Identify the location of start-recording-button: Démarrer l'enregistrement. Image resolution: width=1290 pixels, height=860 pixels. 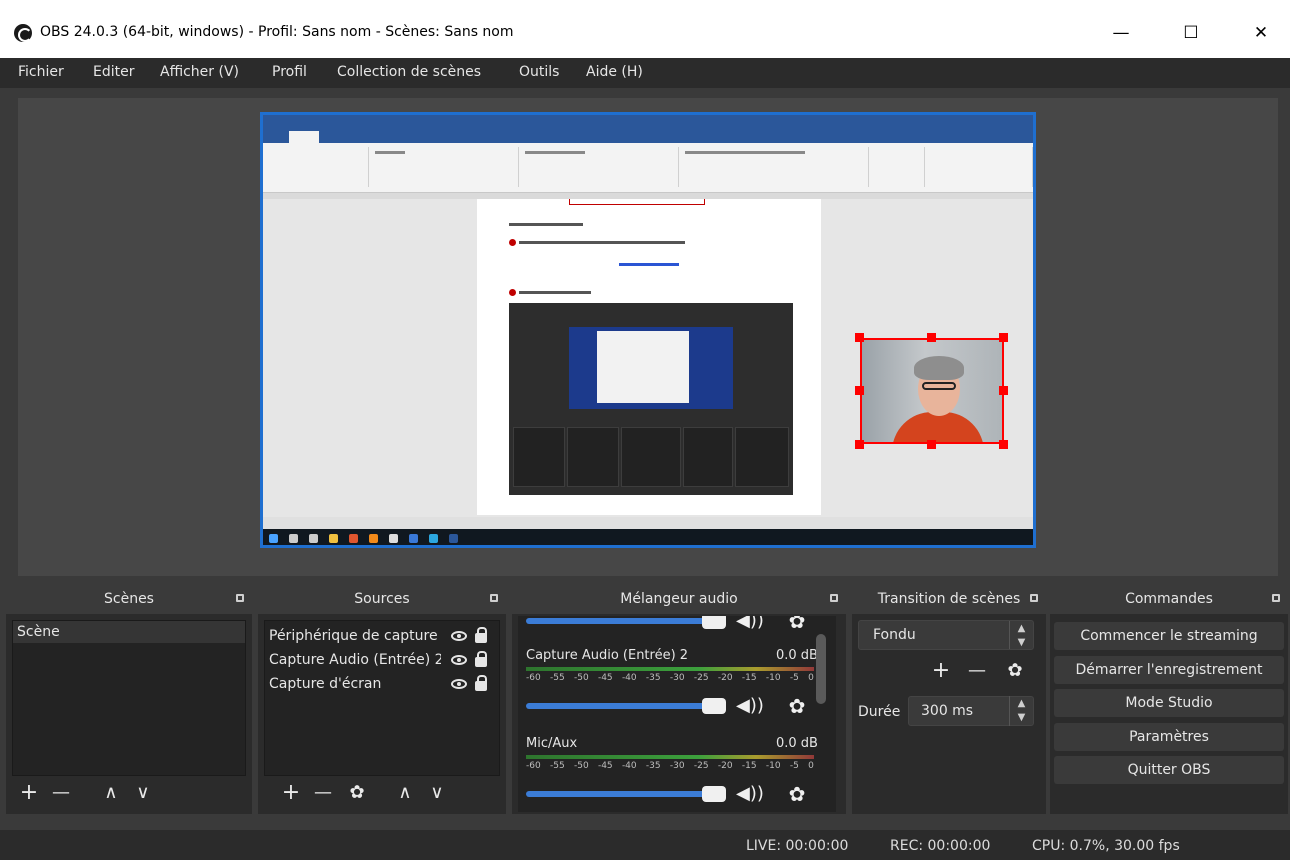
(1169, 670).